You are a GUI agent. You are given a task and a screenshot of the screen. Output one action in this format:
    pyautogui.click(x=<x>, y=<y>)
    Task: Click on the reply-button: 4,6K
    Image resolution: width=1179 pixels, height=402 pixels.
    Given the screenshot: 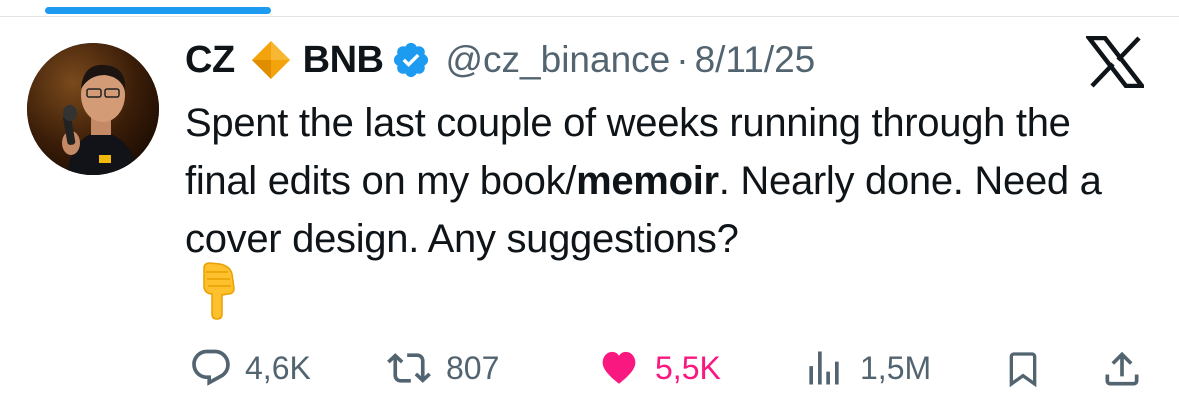 What is the action you would take?
    pyautogui.click(x=250, y=368)
    